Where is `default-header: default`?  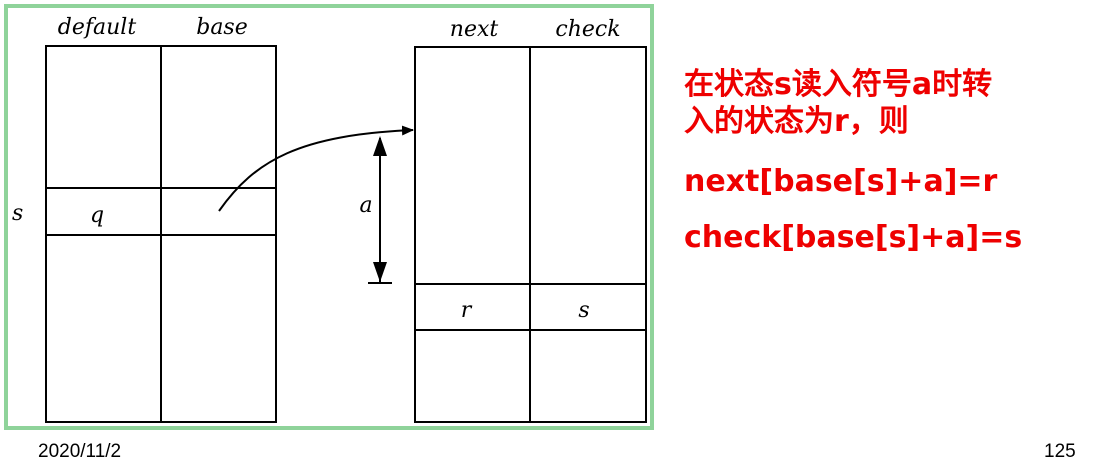
default-header: default is located at coordinates (97, 27).